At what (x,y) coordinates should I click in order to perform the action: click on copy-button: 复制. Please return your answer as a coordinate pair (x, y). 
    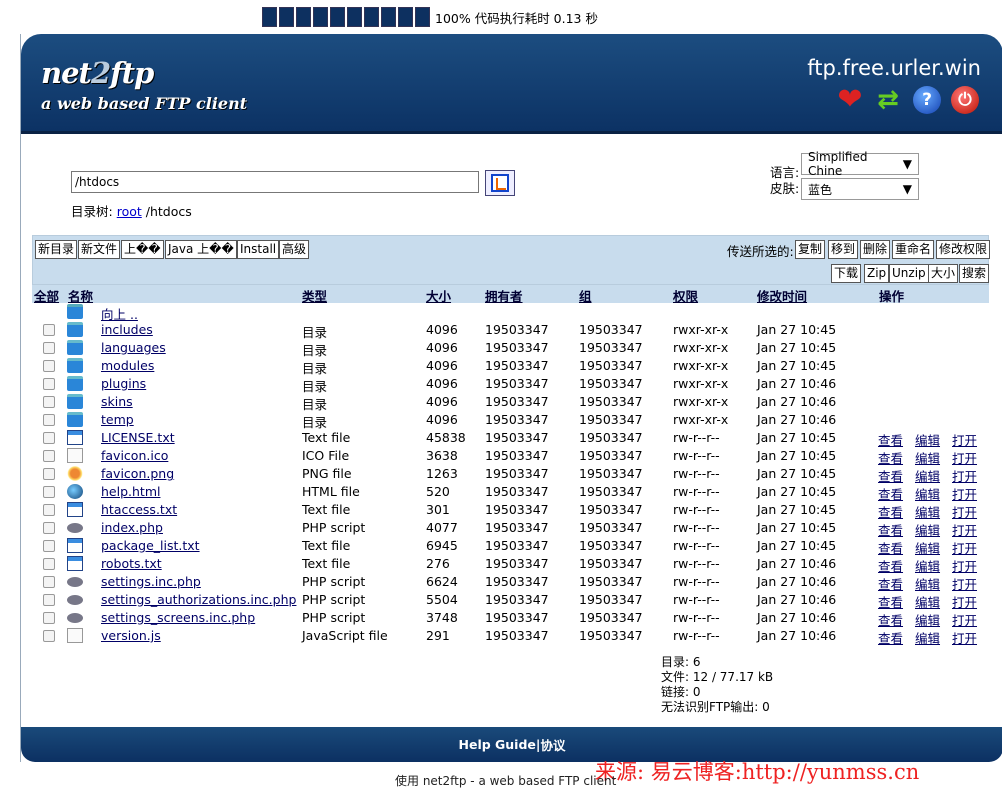
    Looking at the image, I should click on (810, 249).